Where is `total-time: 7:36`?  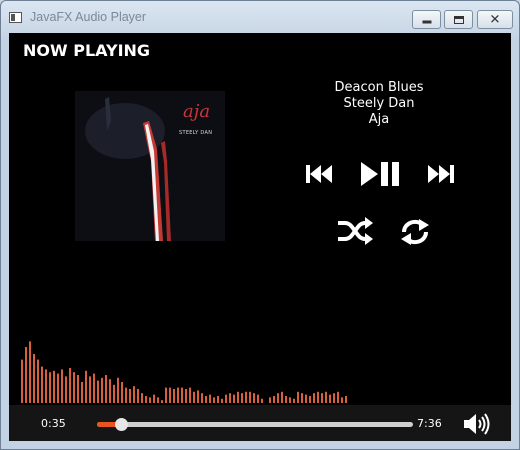 total-time: 7:36 is located at coordinates (429, 423).